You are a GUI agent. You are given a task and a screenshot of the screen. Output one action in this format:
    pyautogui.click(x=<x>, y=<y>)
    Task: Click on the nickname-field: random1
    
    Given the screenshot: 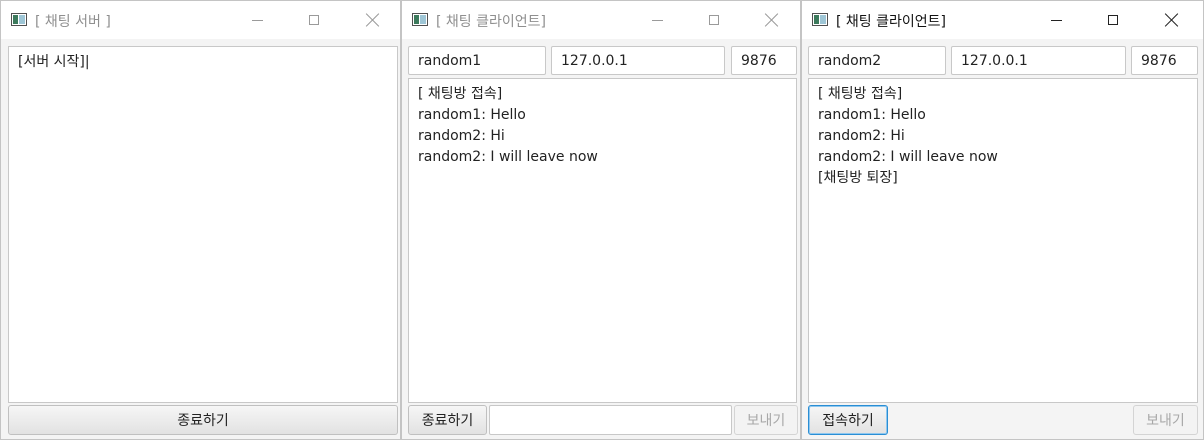 What is the action you would take?
    pyautogui.click(x=477, y=60)
    